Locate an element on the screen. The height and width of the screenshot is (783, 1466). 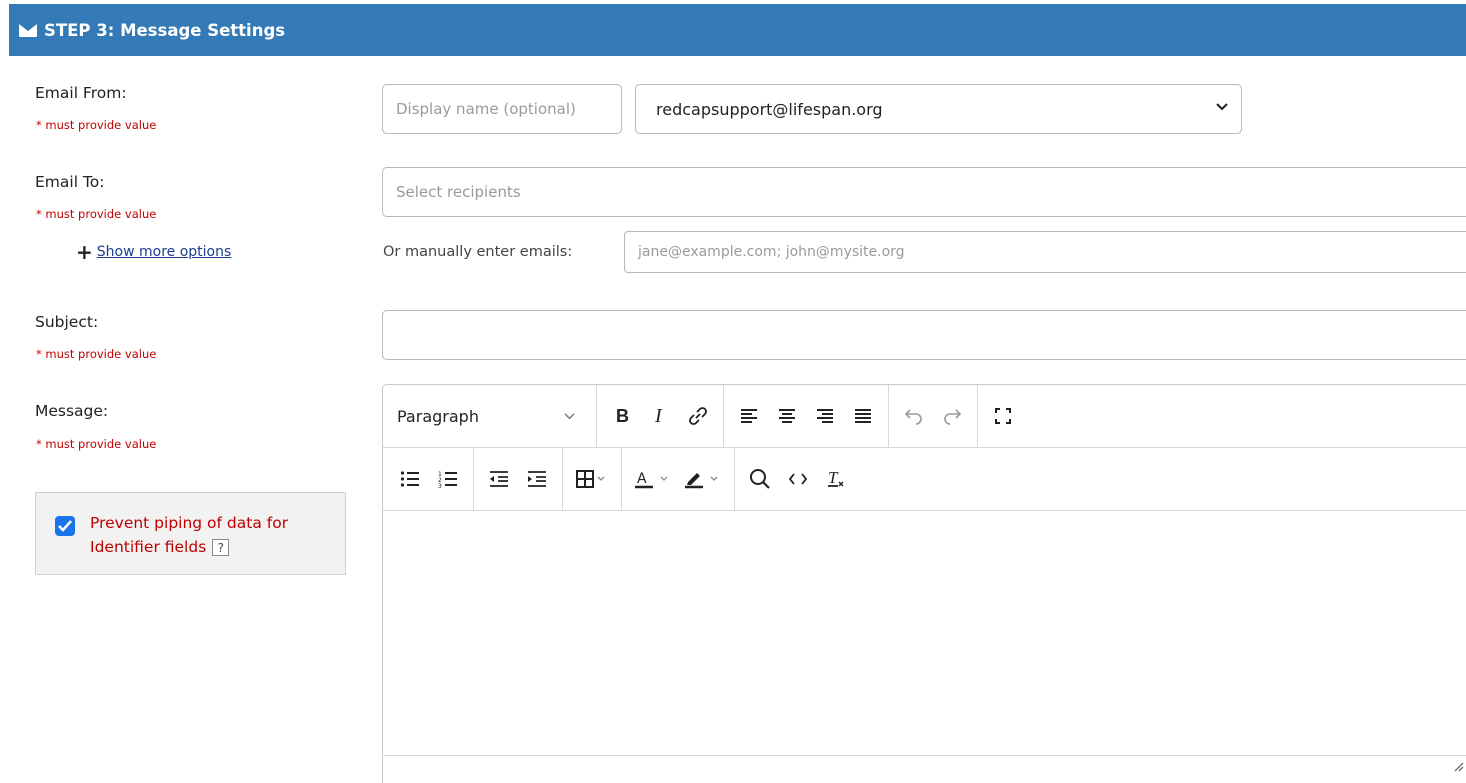
search-icon is located at coordinates (760, 479).